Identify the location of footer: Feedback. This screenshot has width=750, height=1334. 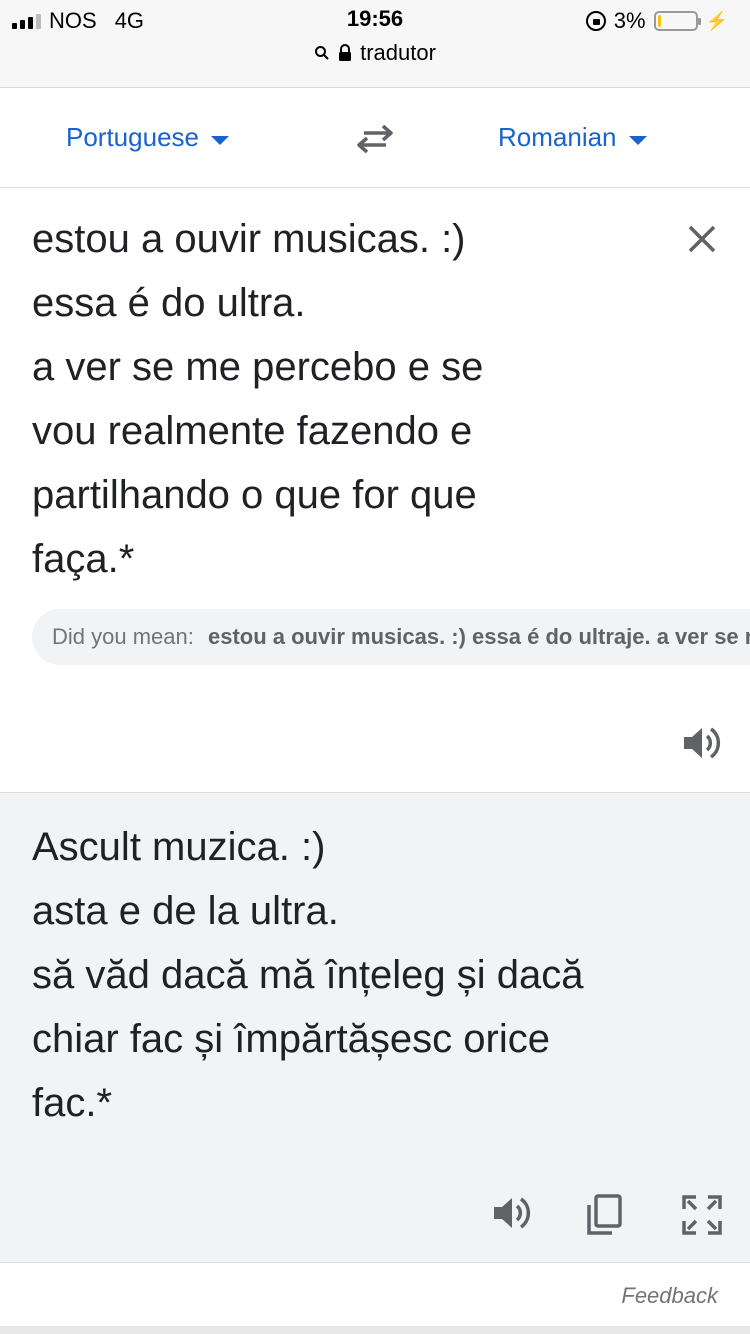
(375, 1294).